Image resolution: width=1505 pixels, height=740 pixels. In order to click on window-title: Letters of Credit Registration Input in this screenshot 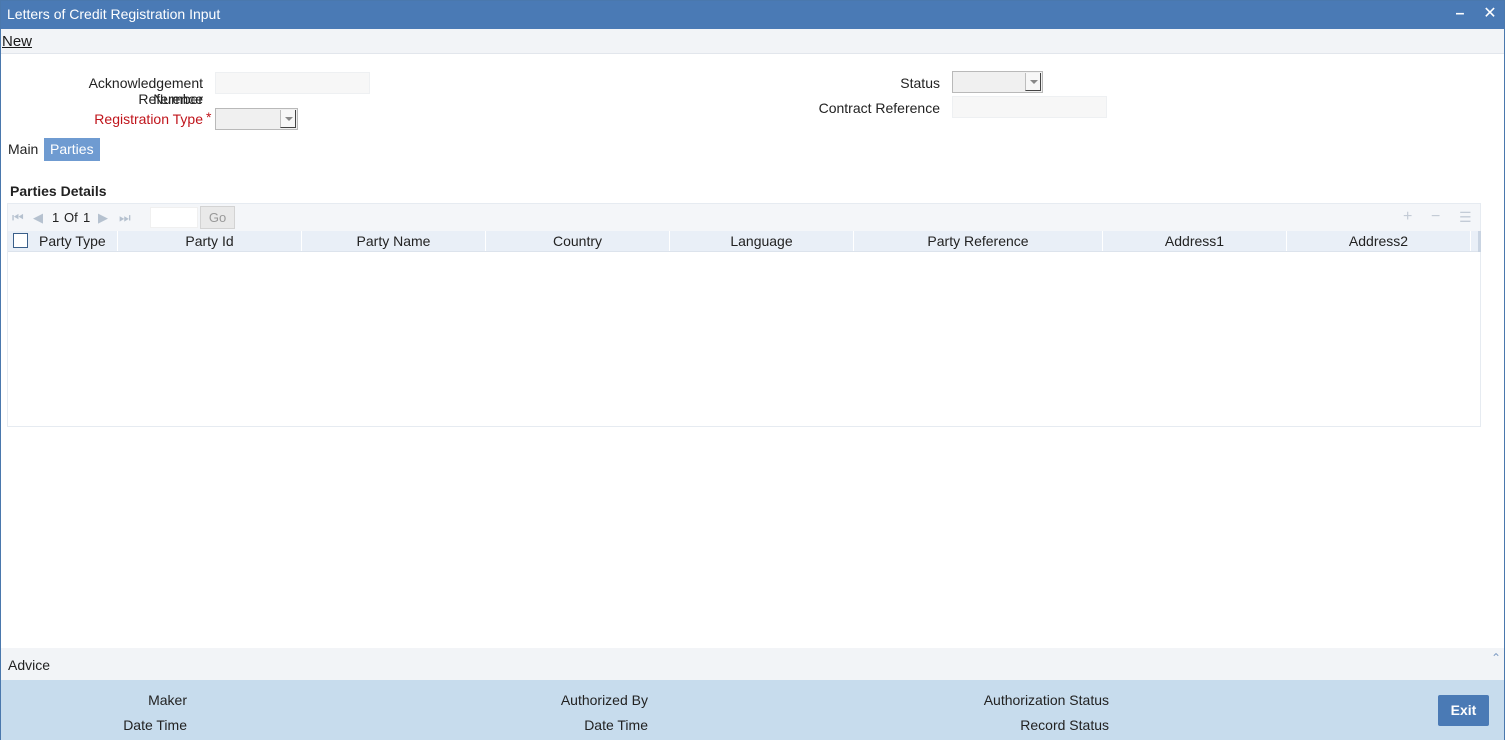, I will do `click(114, 14)`.